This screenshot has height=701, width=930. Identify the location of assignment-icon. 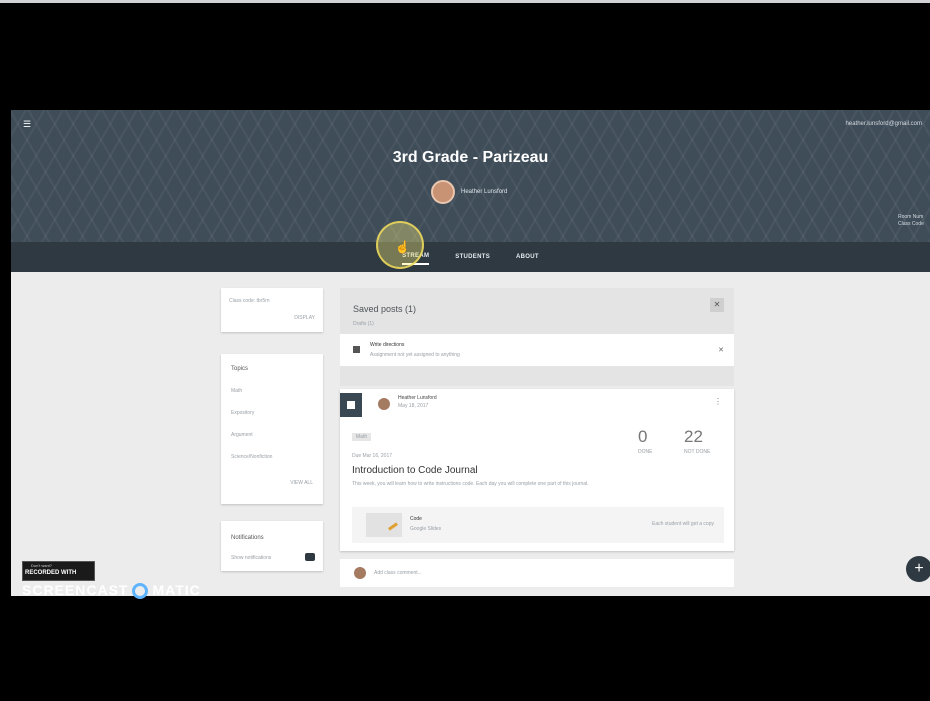
(351, 405).